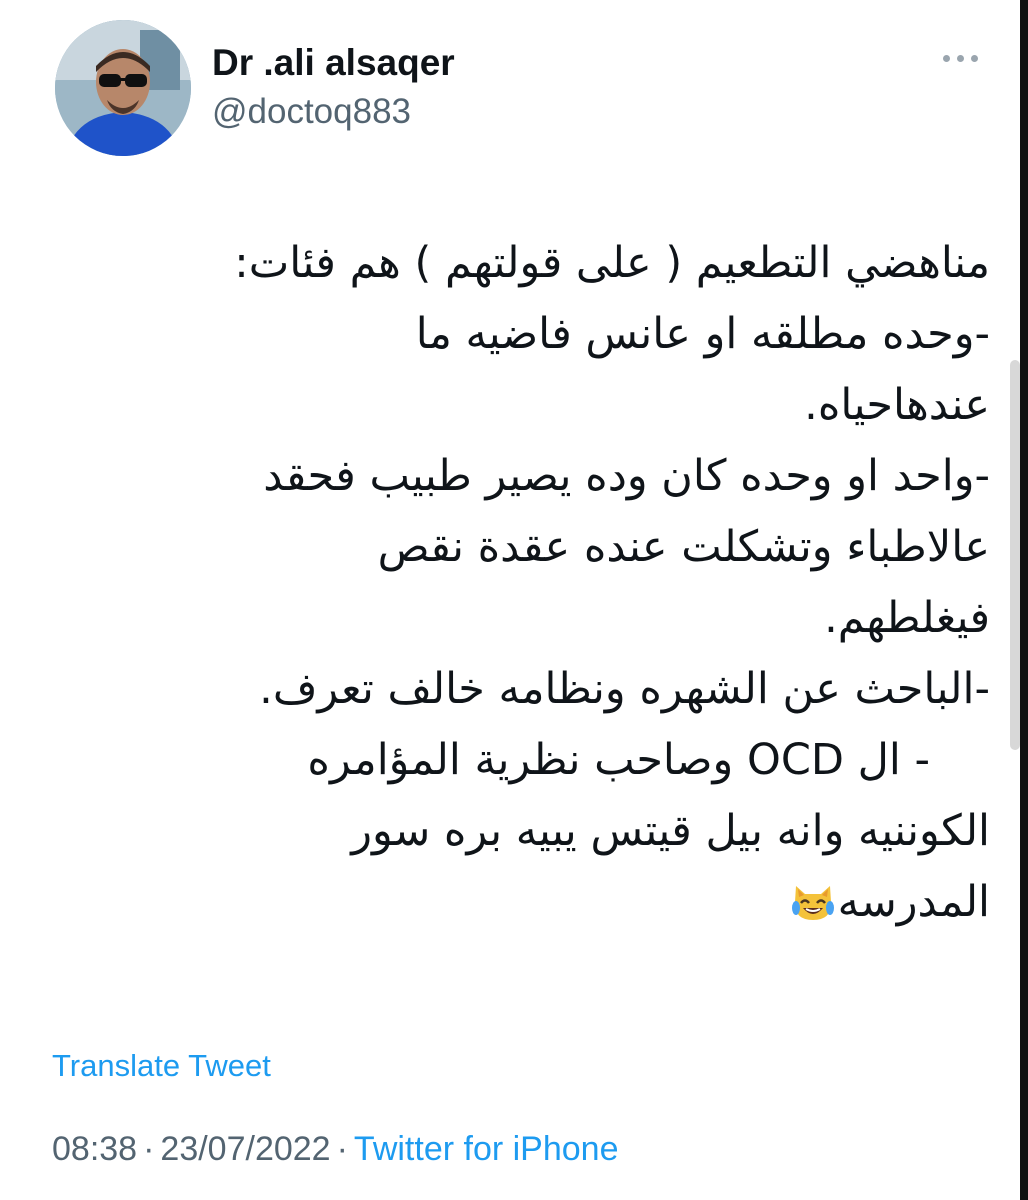  What do you see at coordinates (333, 63) in the screenshot?
I see `display-name: Dr .ali alsaqer` at bounding box center [333, 63].